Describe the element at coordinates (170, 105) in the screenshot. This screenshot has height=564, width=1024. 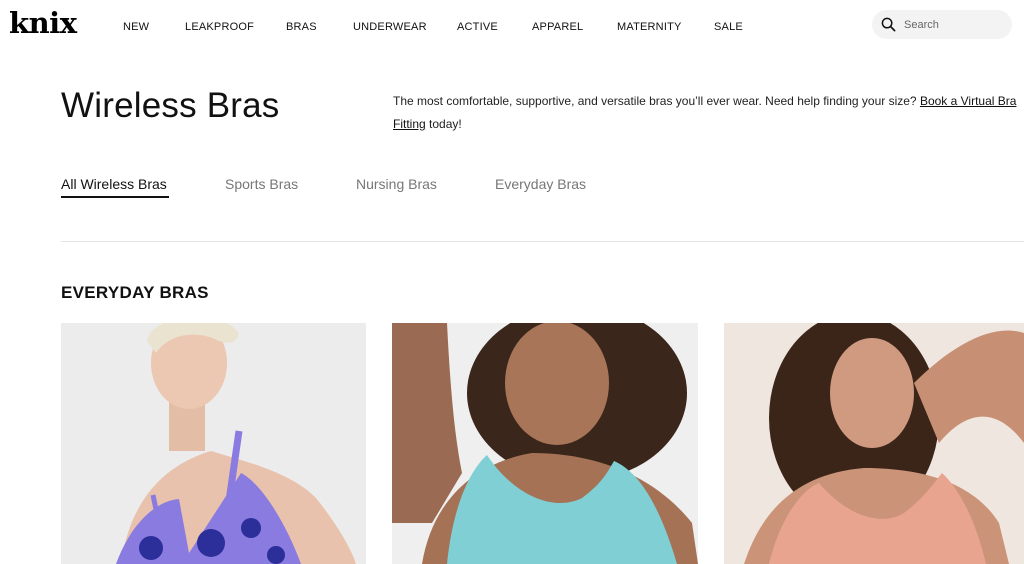
I see `page-title: Wireless Bras` at that location.